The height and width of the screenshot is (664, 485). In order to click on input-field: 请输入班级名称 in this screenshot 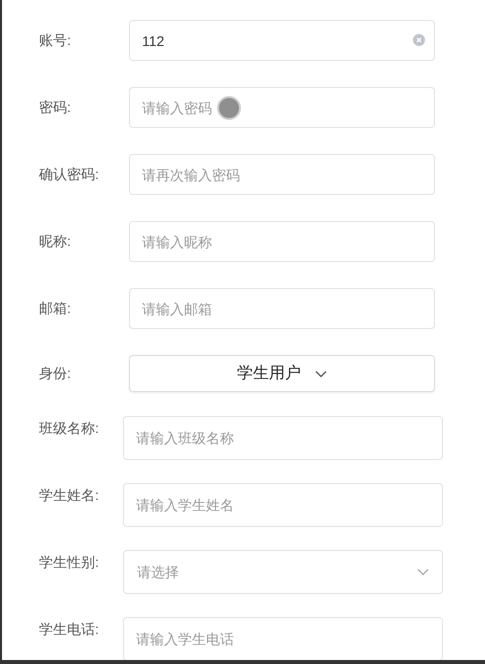, I will do `click(283, 438)`.